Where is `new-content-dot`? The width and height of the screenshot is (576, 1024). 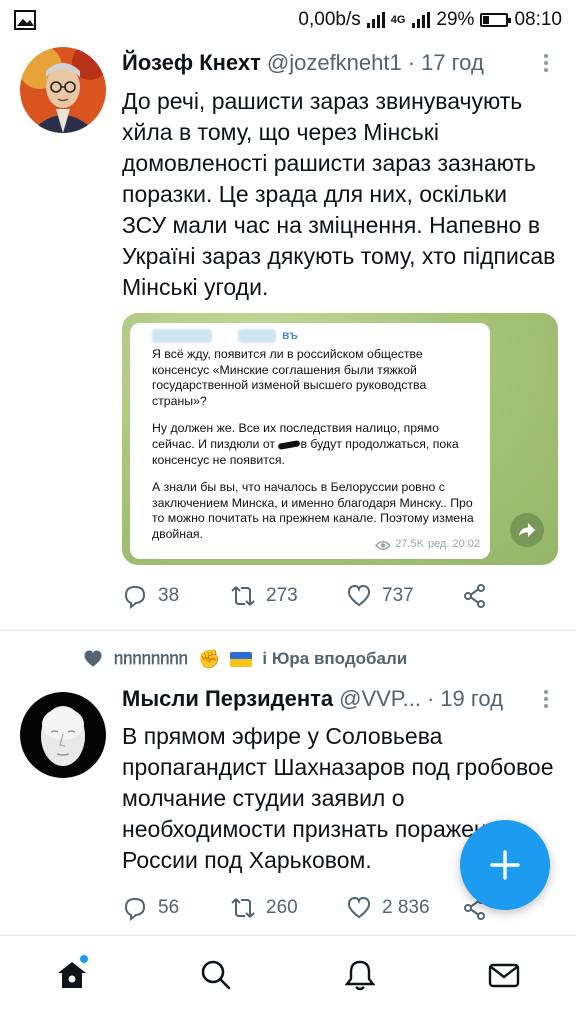
new-content-dot is located at coordinates (84, 959).